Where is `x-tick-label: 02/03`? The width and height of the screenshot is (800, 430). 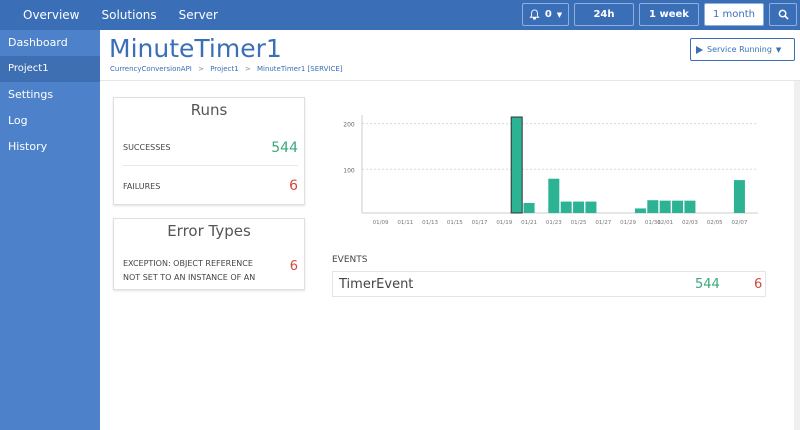 x-tick-label: 02/03 is located at coordinates (690, 223).